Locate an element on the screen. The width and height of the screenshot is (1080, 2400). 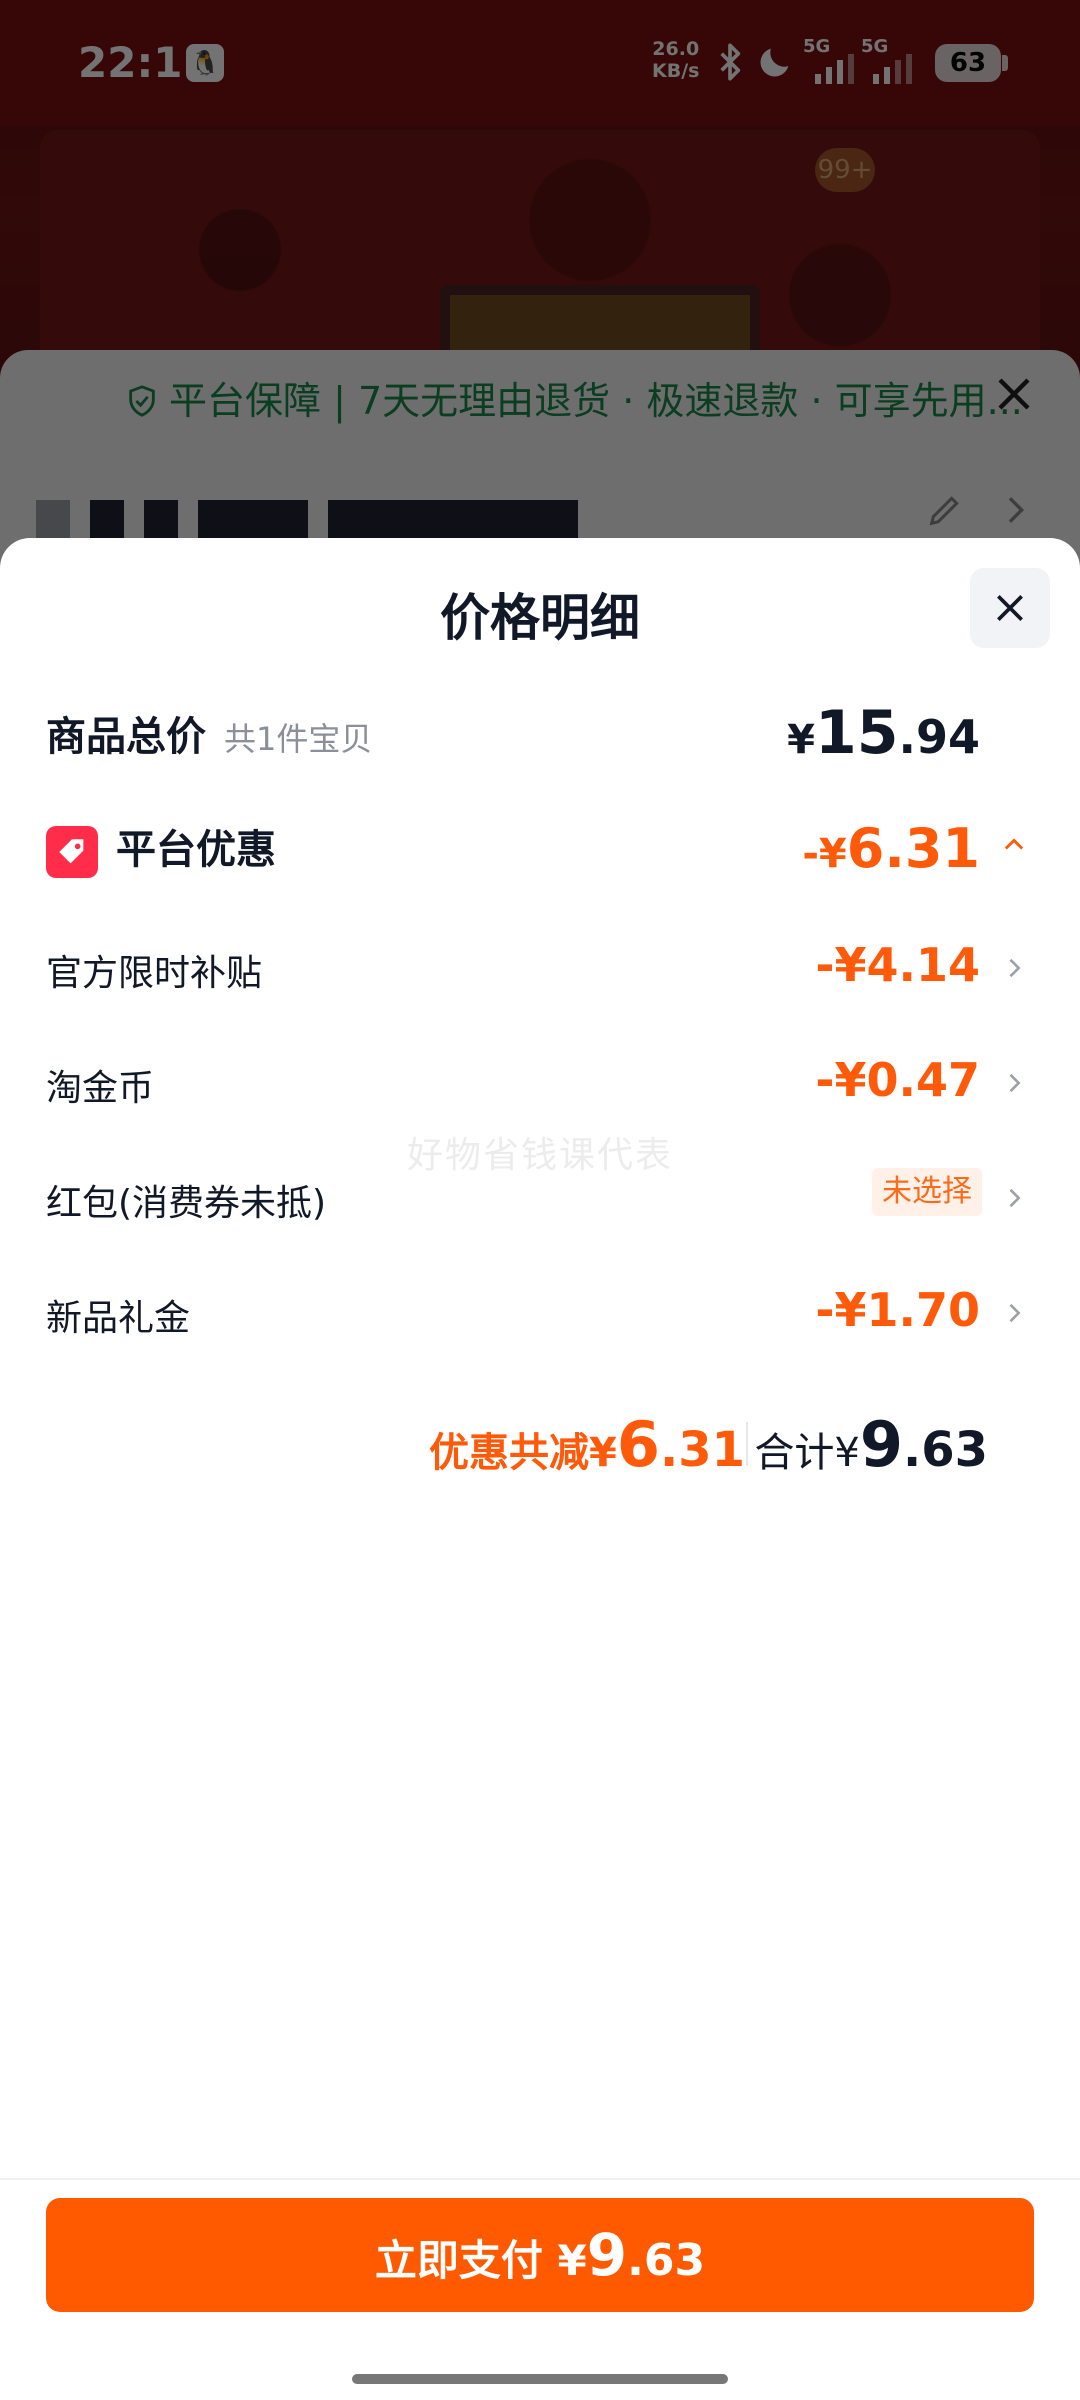
close-button is located at coordinates (1010, 608).